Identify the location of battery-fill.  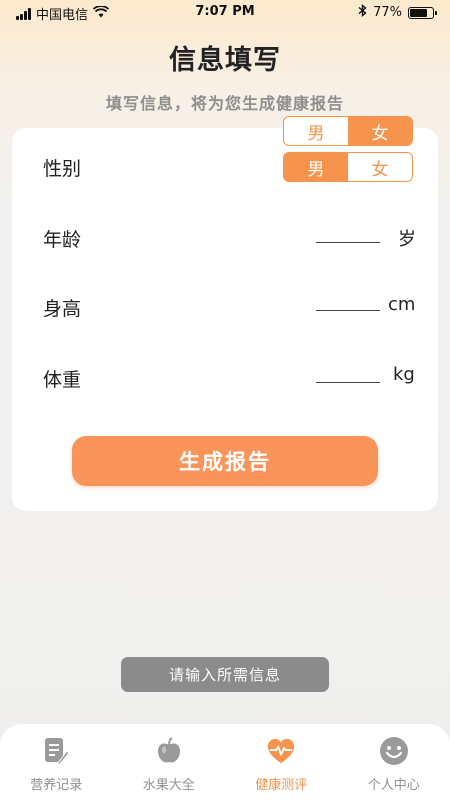
(418, 12).